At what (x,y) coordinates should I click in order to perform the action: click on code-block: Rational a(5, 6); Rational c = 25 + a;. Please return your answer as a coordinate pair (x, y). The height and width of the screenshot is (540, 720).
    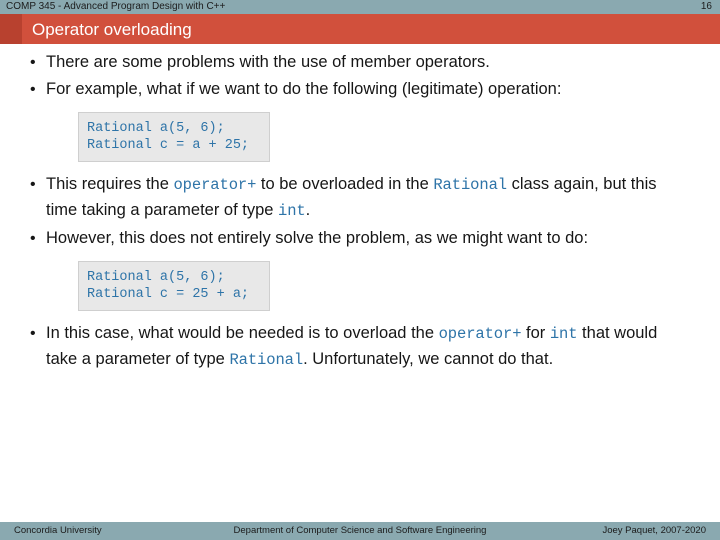
    Looking at the image, I should click on (174, 286).